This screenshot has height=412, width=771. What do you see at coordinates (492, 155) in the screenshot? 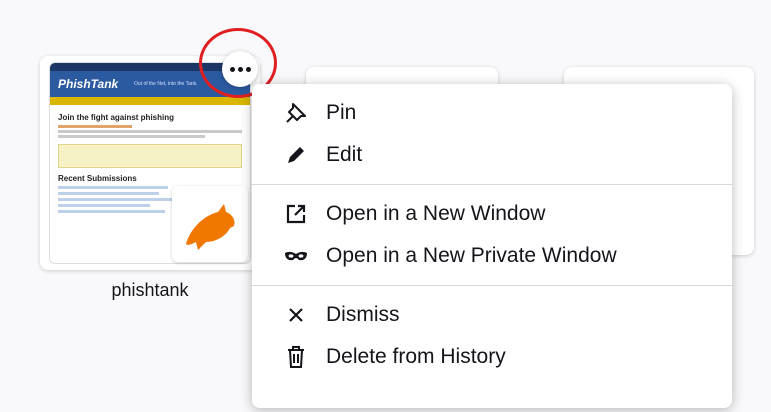
I see `menu-item-edit: Edit` at bounding box center [492, 155].